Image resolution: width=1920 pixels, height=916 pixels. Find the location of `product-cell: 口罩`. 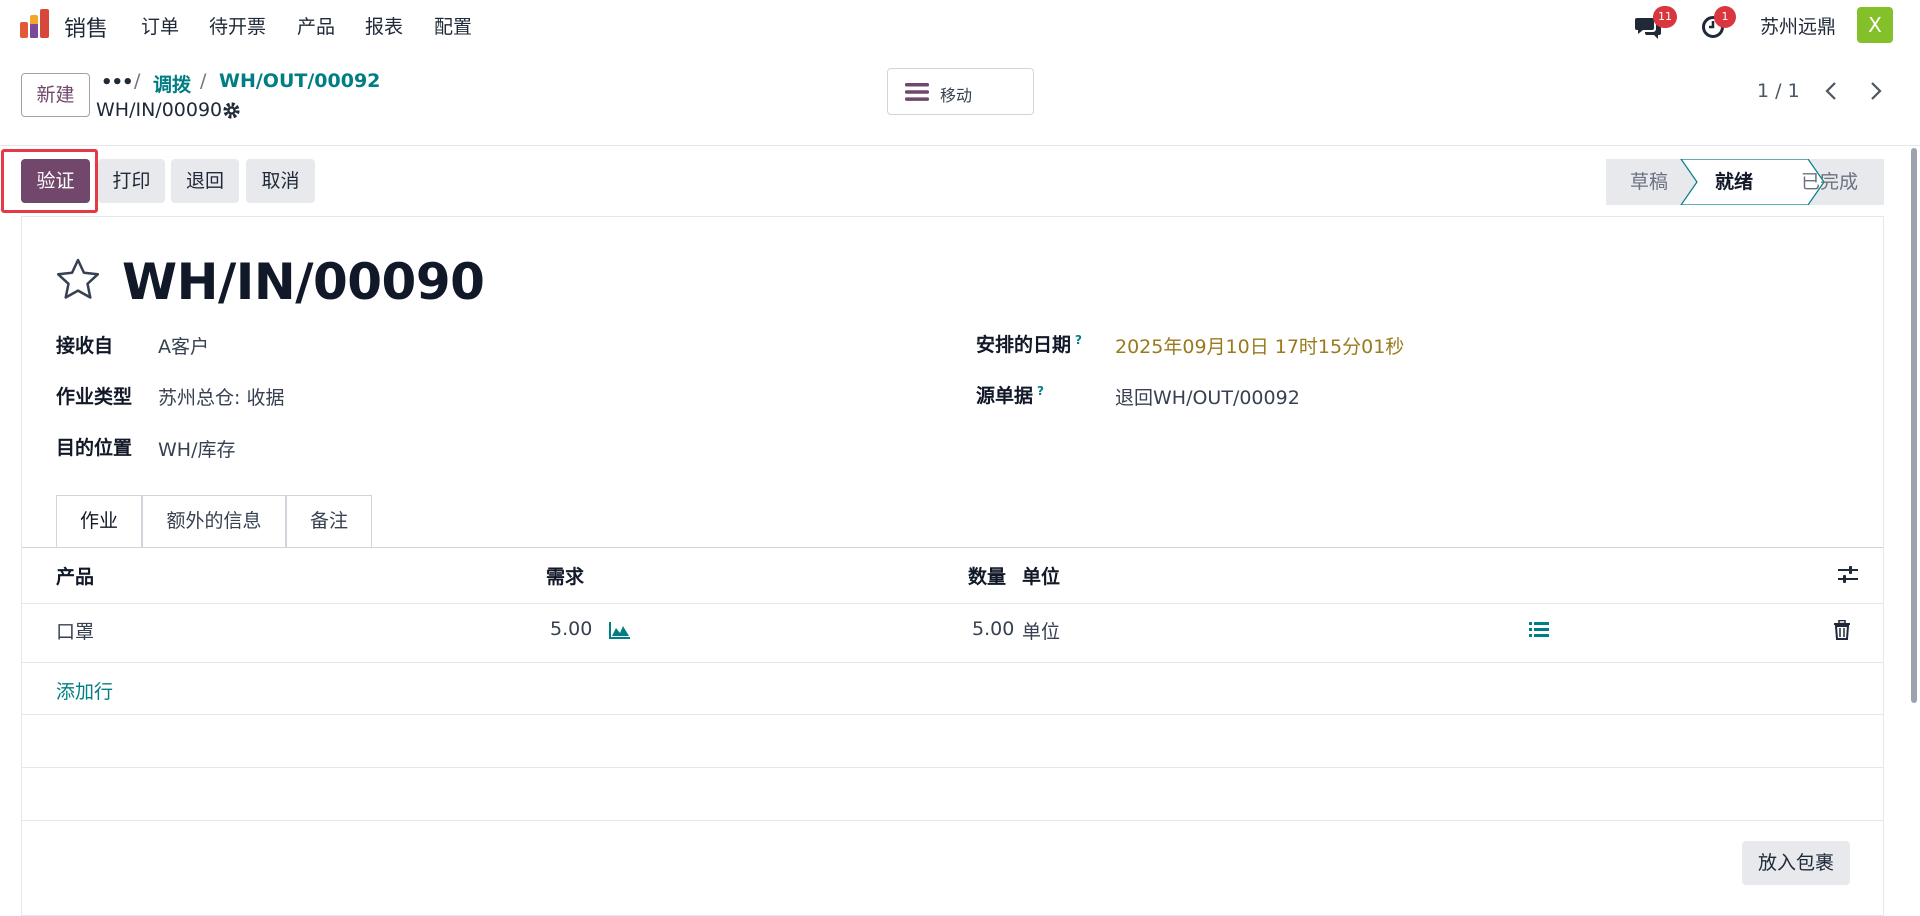

product-cell: 口罩 is located at coordinates (75, 630).